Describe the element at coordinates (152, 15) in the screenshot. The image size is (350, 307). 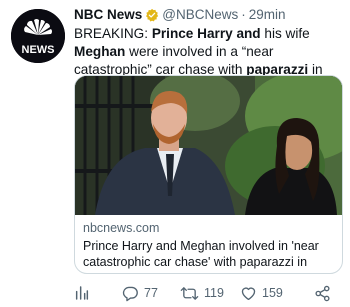
I see `verified-badge-icon` at that location.